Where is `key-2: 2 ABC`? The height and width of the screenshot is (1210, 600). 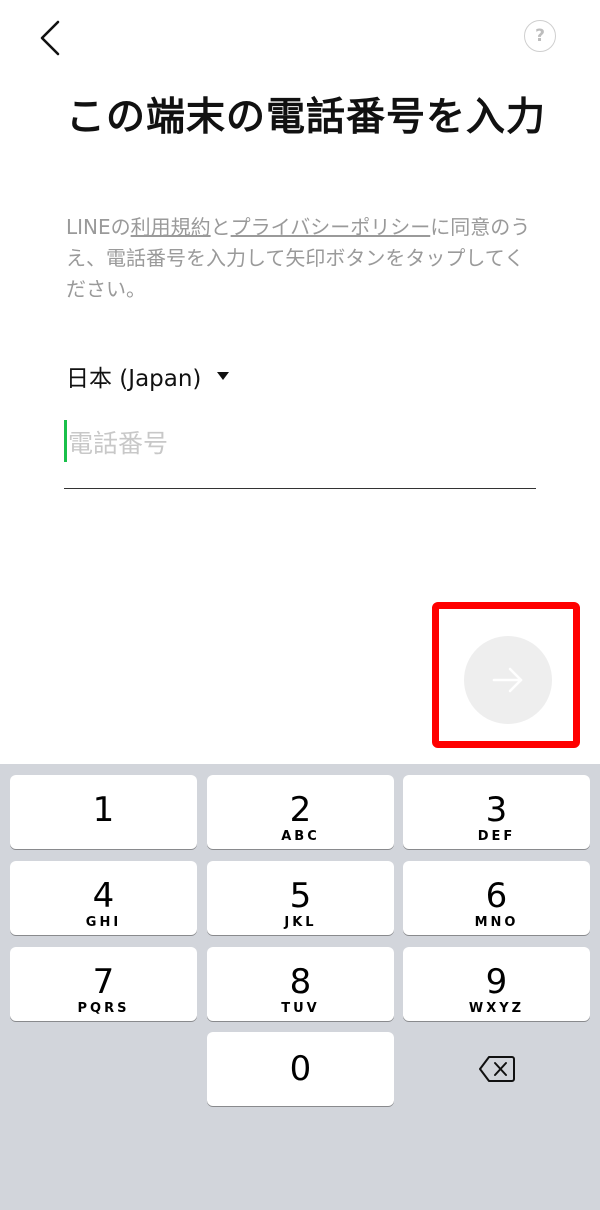
key-2: 2 ABC is located at coordinates (300, 812).